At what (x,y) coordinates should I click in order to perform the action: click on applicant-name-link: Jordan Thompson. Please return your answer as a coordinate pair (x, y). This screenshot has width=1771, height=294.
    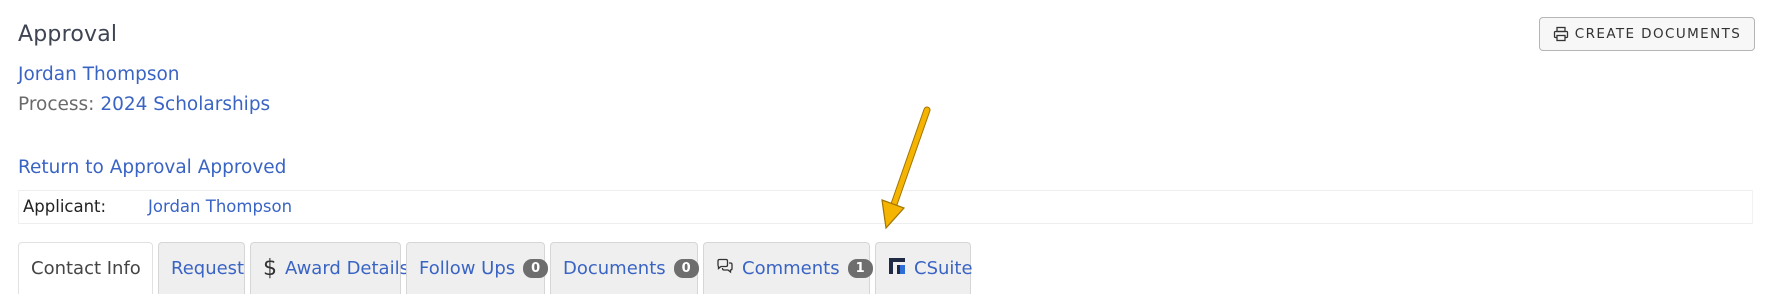
    Looking at the image, I should click on (99, 74).